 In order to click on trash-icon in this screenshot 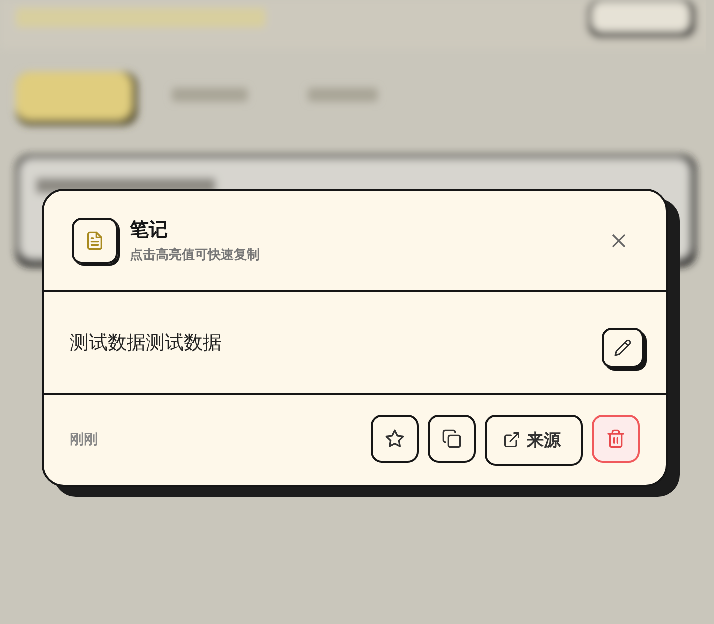, I will do `click(616, 438)`.